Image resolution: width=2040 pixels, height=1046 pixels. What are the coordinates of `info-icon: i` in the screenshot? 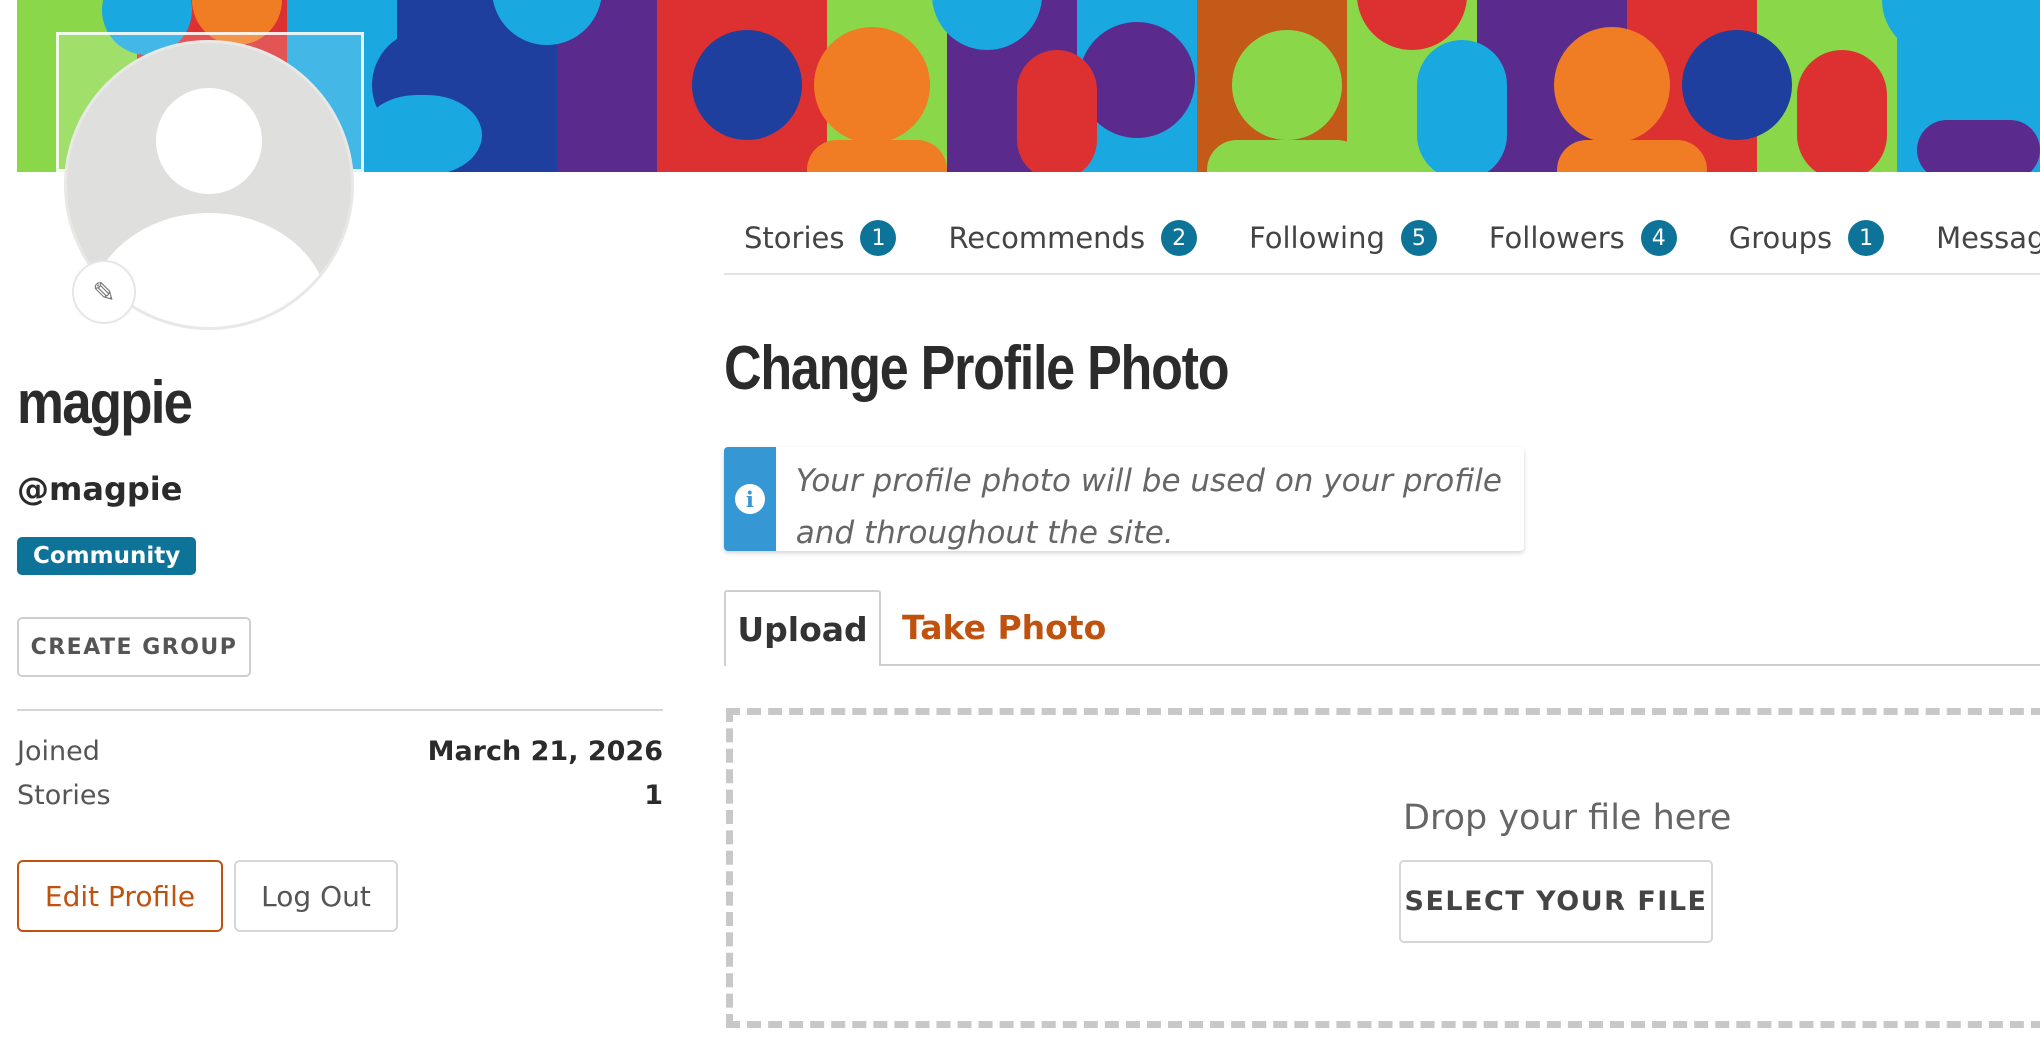 It's located at (749, 499).